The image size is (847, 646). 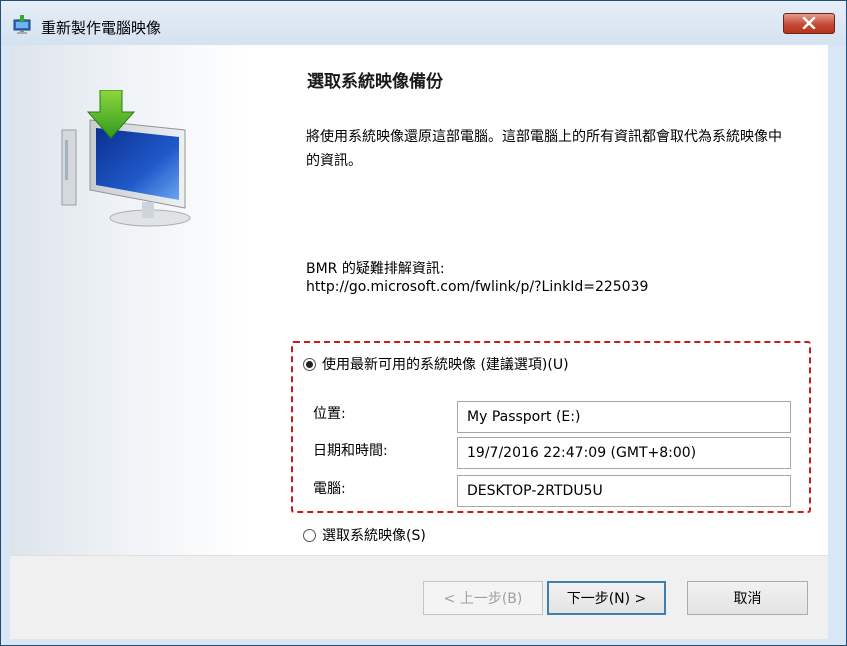 I want to click on choose-image-option: 選取系統映像(S), so click(x=364, y=535).